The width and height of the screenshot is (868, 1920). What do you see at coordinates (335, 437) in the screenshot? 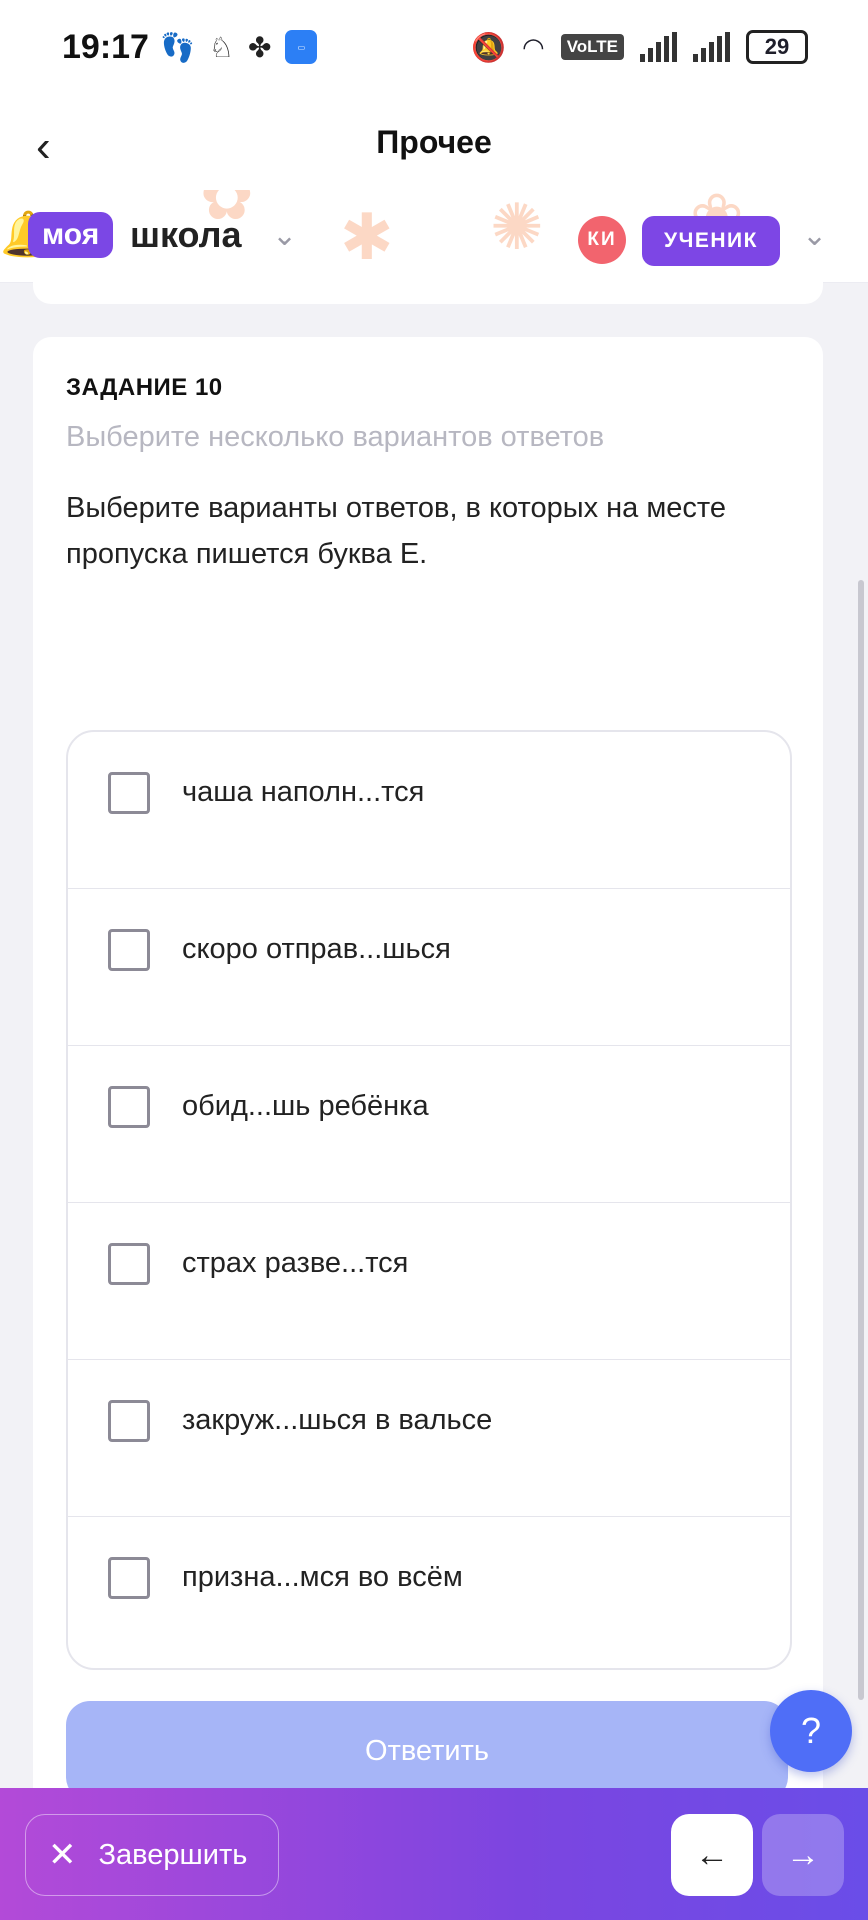
I see `task-hint: Выберите несколько вариантов ответов` at bounding box center [335, 437].